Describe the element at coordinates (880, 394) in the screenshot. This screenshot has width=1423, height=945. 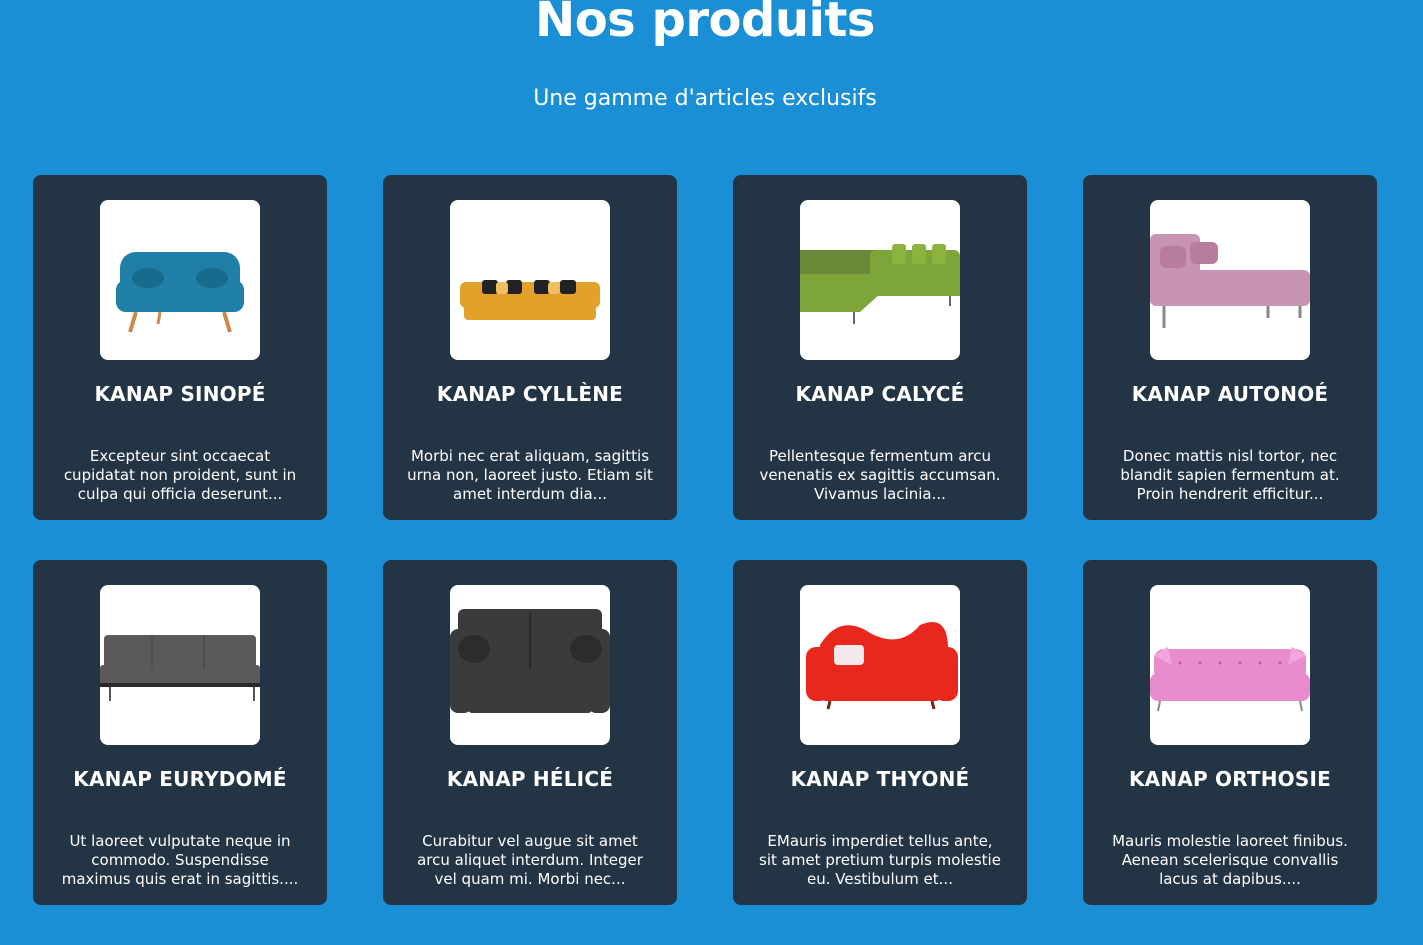
I see `product-name: KANAP CALYCÉ` at that location.